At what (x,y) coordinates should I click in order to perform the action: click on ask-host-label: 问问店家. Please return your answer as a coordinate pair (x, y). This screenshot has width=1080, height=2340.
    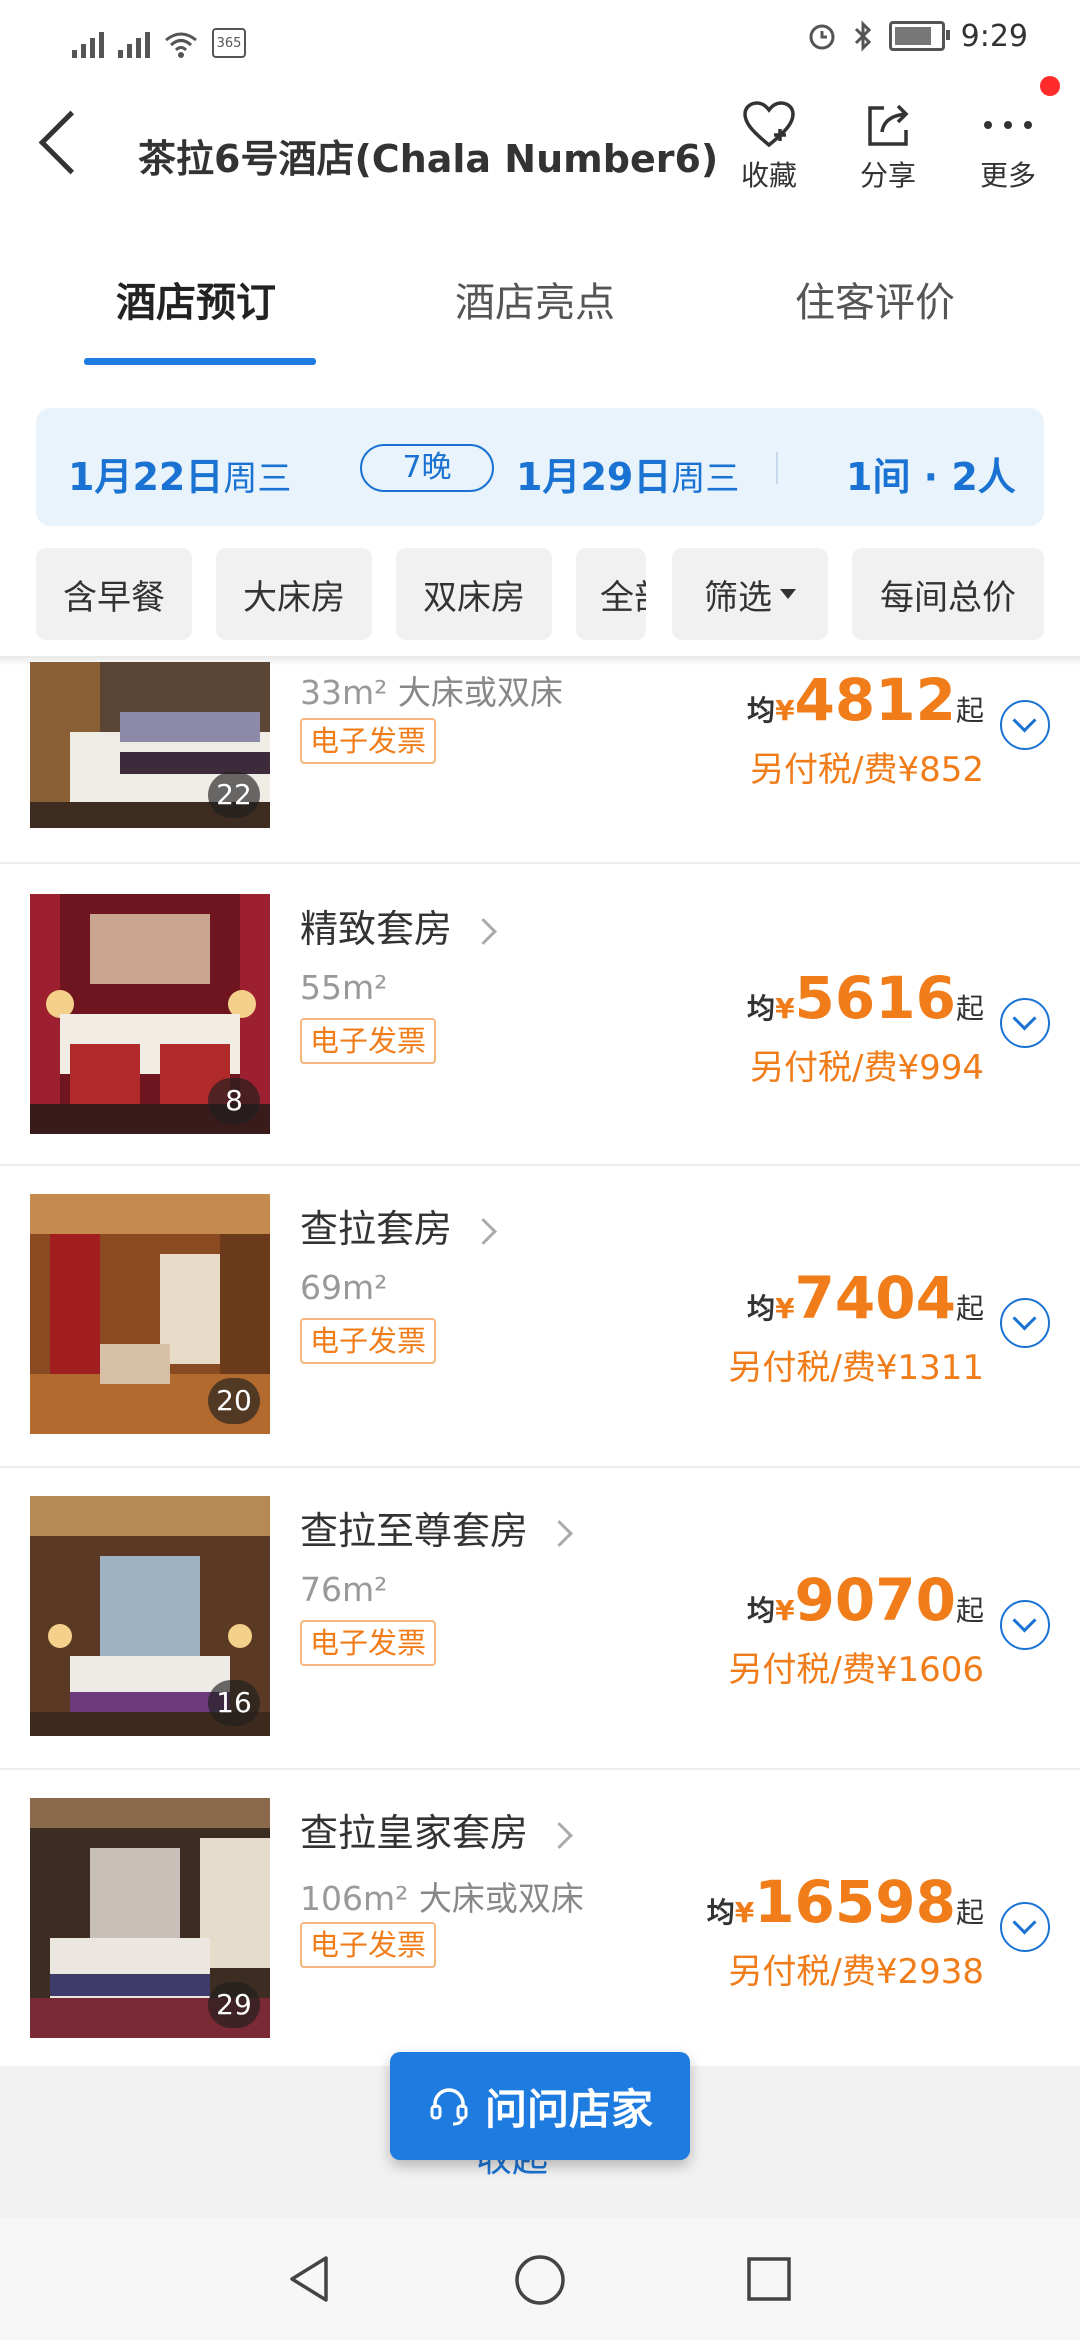
    Looking at the image, I should click on (568, 2109).